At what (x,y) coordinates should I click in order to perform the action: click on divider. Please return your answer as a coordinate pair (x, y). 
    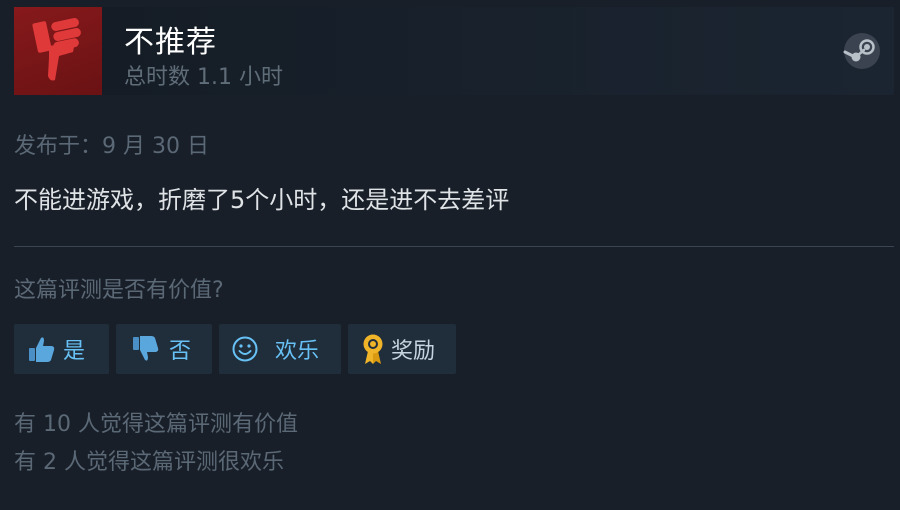
    Looking at the image, I should click on (454, 246).